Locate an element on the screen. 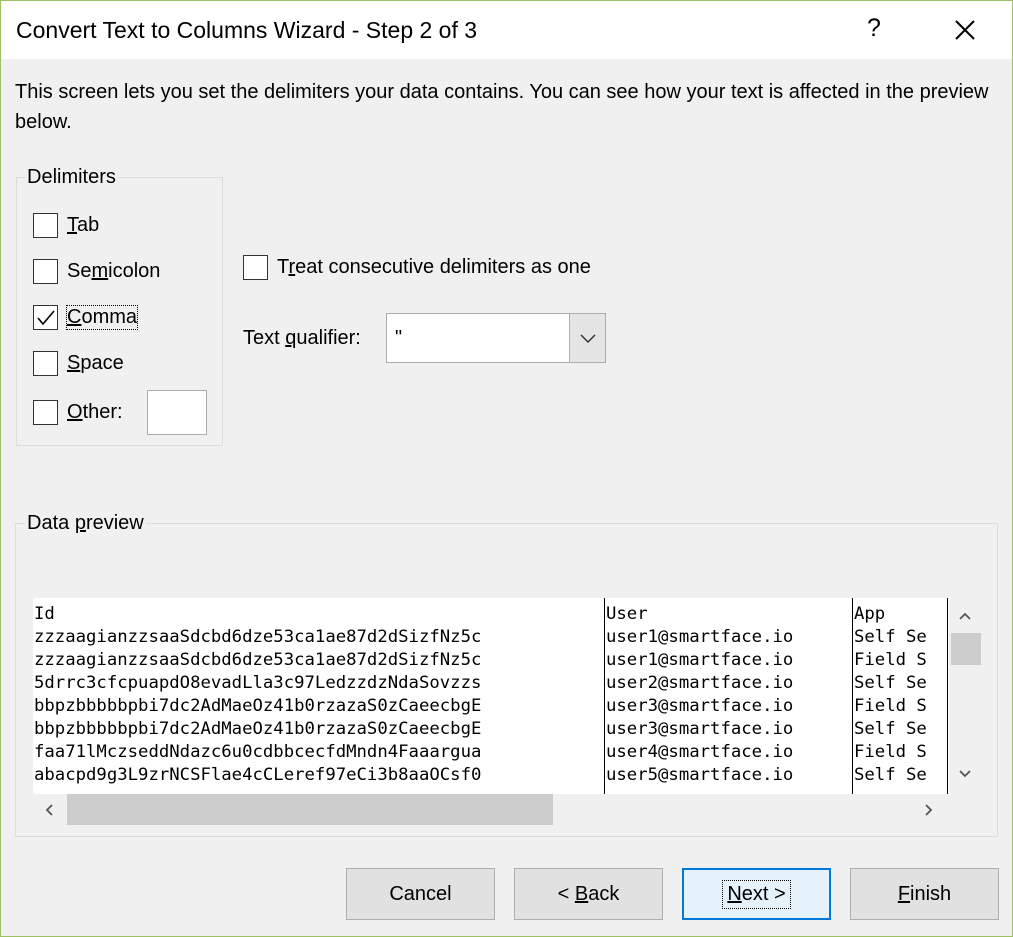 Image resolution: width=1013 pixels, height=937 pixels. finish-button: Finish is located at coordinates (924, 894).